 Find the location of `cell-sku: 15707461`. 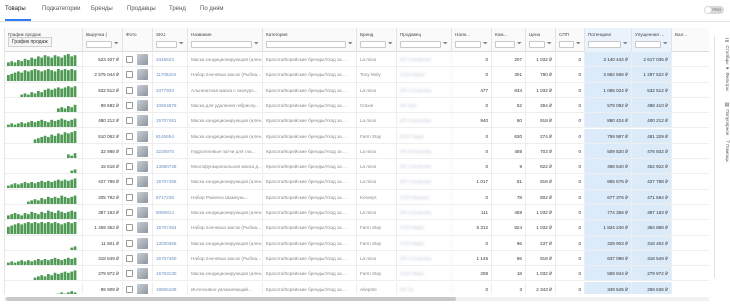

cell-sku: 15707461 is located at coordinates (170, 120).